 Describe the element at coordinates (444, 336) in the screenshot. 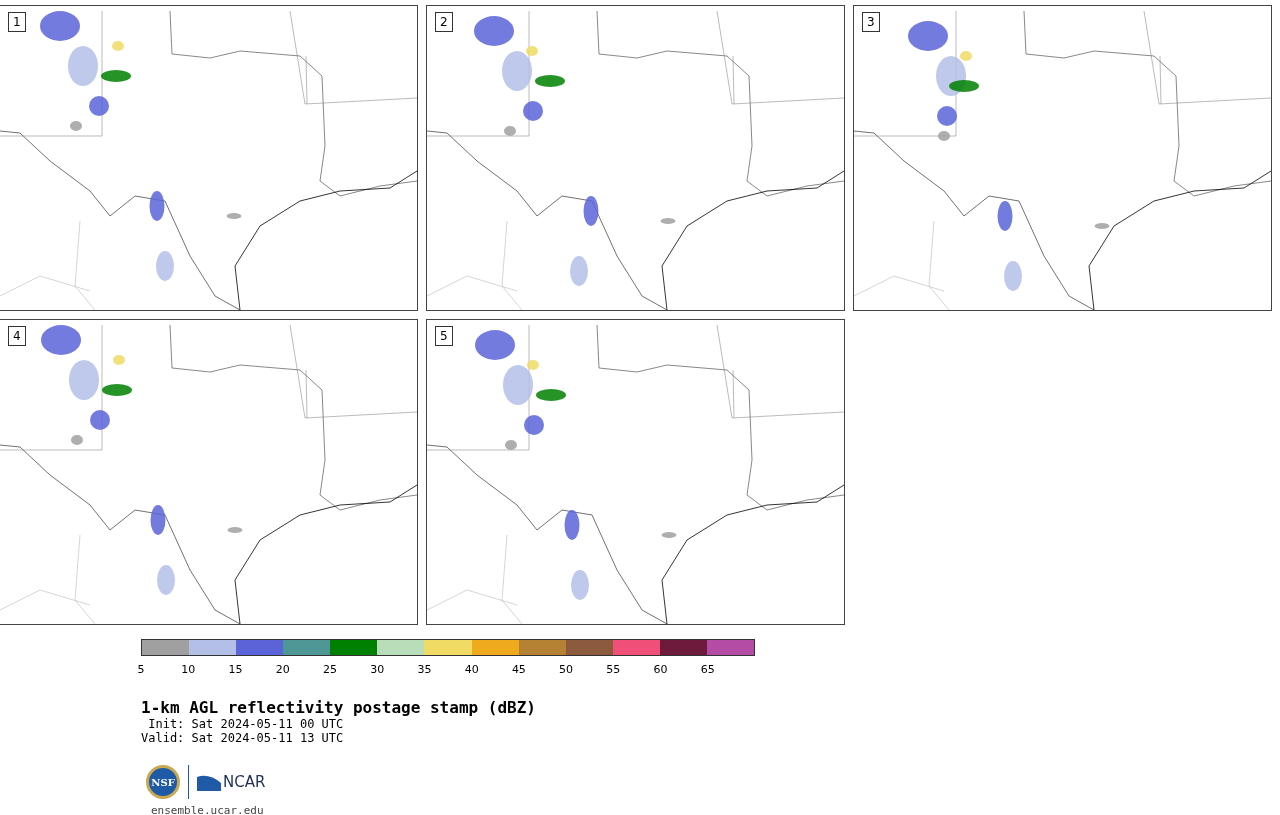

I see `panel-number: 5` at that location.